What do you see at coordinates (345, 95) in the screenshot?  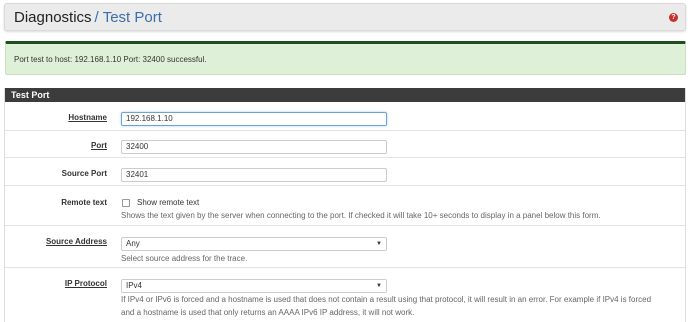 I see `panel-title: Test Port` at bounding box center [345, 95].